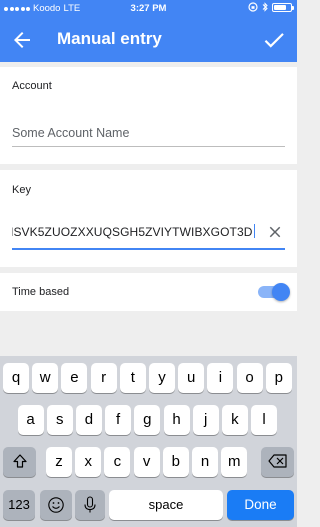 The width and height of the screenshot is (320, 527). Describe the element at coordinates (21, 190) in the screenshot. I see `key-label: Key` at that location.